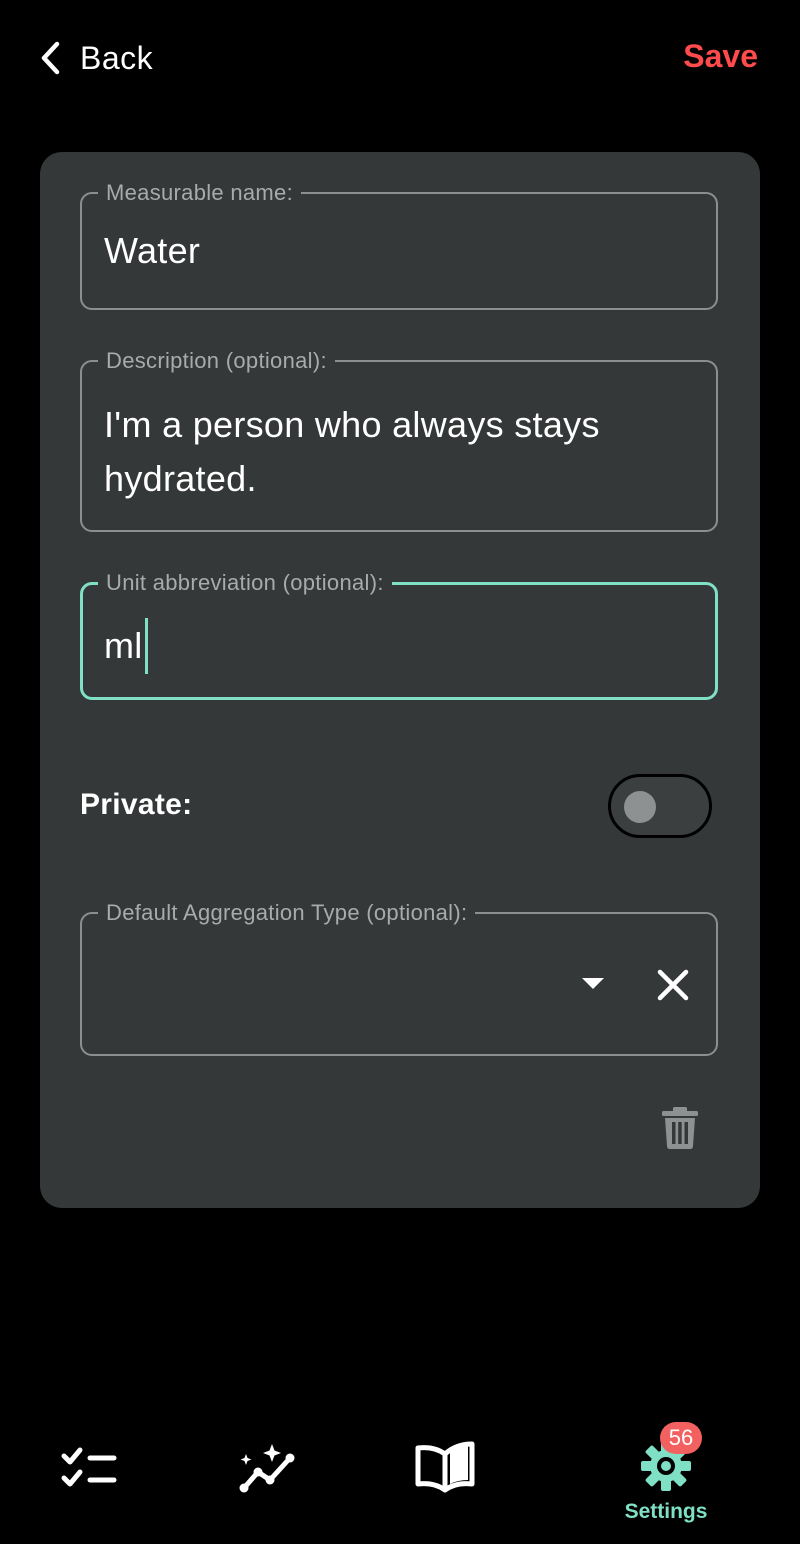 This screenshot has width=800, height=1544. Describe the element at coordinates (216, 361) in the screenshot. I see `description-label: Description (optional):` at that location.